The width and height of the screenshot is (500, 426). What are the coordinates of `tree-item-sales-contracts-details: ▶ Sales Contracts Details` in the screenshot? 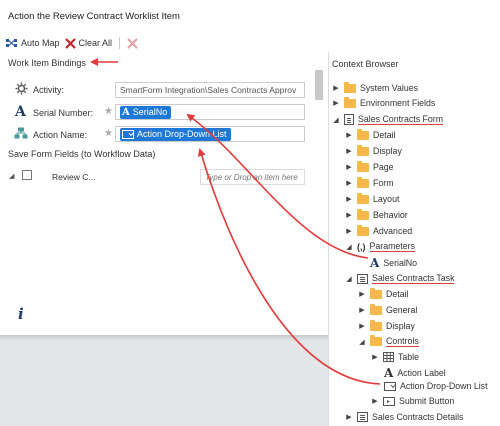 It's located at (404, 417).